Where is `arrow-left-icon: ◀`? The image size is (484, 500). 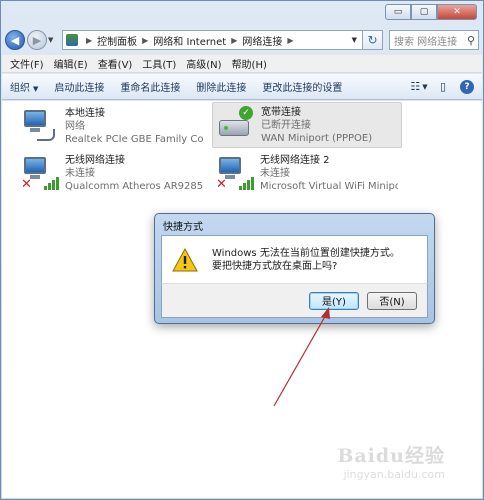
arrow-left-icon: ◀ is located at coordinates (15, 40).